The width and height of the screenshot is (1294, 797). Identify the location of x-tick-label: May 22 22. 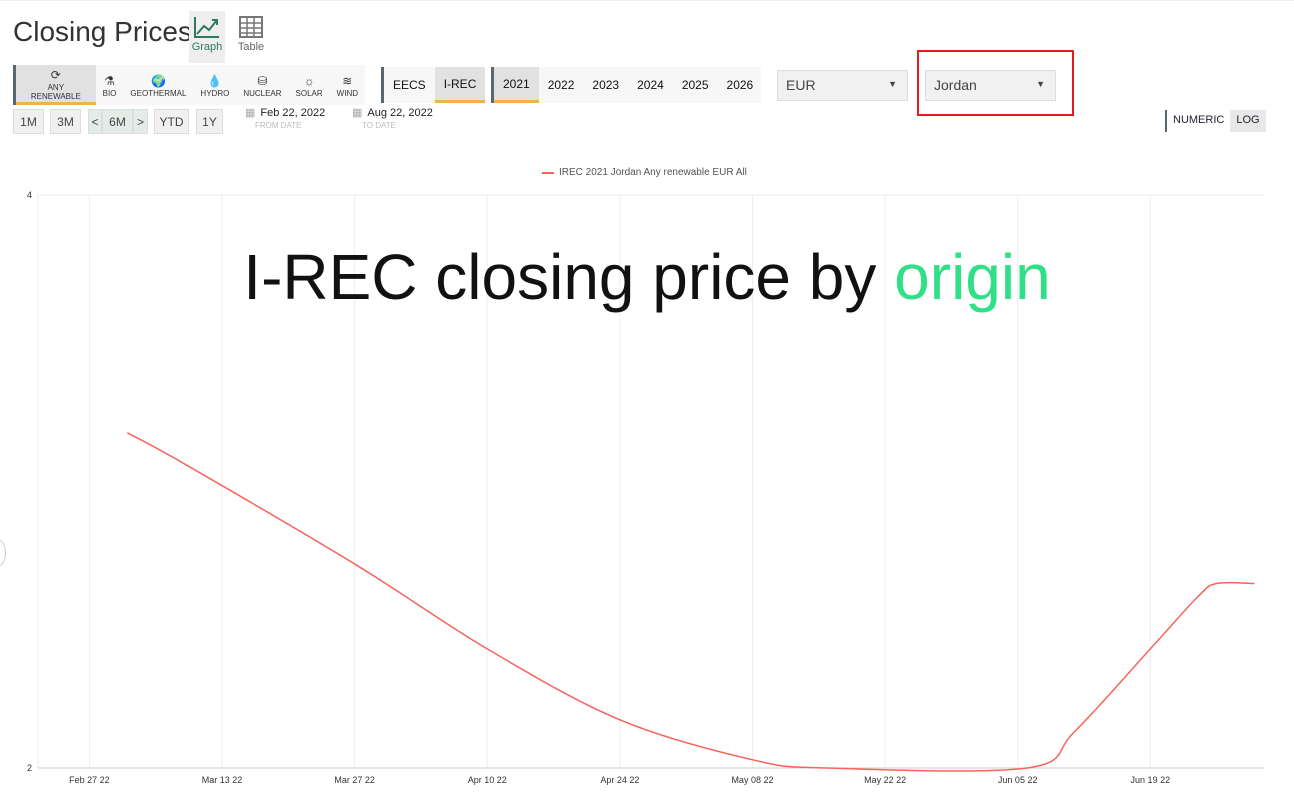
(885, 780).